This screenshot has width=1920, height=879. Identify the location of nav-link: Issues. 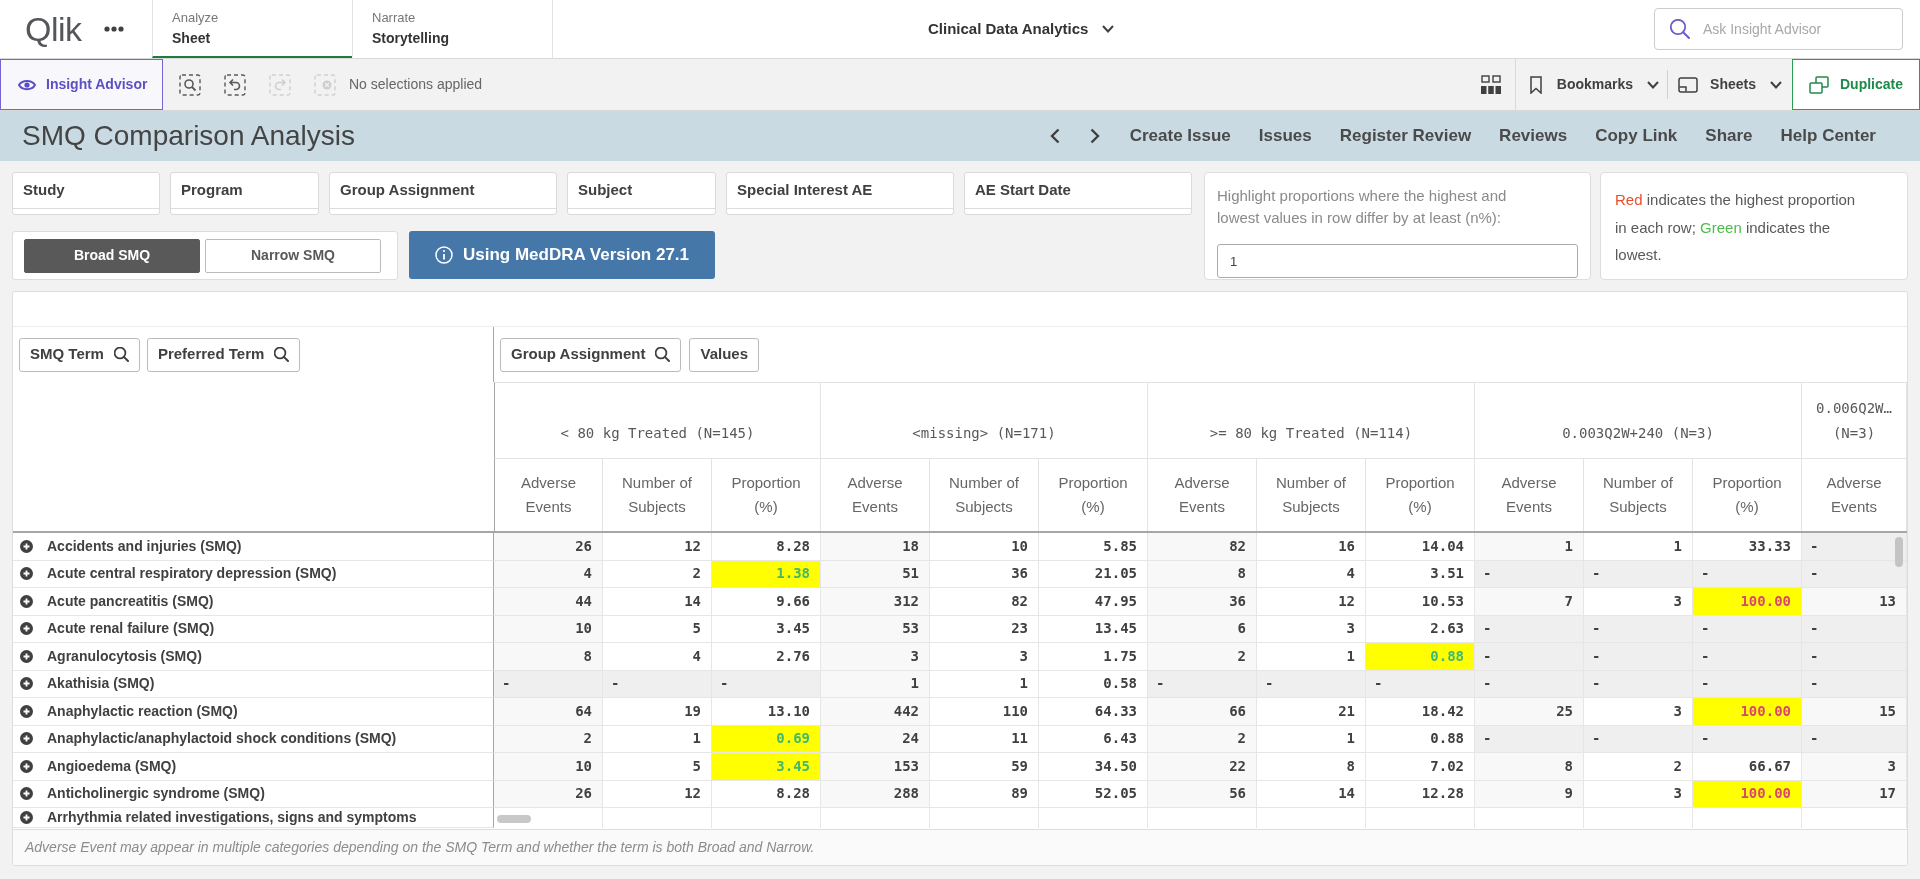
(1285, 136).